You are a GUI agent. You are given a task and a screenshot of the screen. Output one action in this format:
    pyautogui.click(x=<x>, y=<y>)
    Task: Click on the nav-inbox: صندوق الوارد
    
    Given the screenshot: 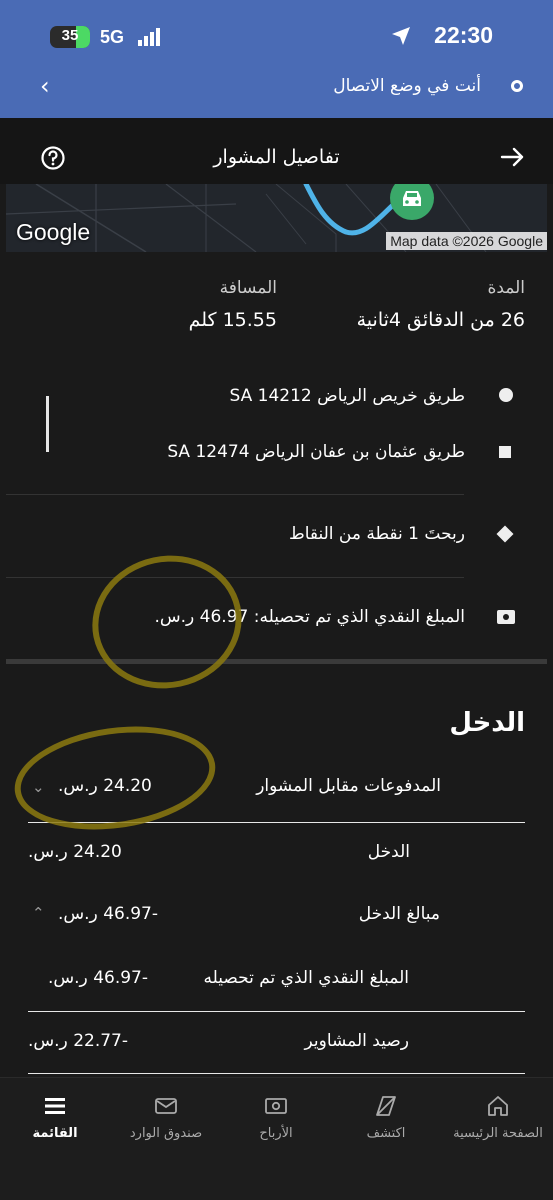 What is the action you would take?
    pyautogui.click(x=166, y=1118)
    